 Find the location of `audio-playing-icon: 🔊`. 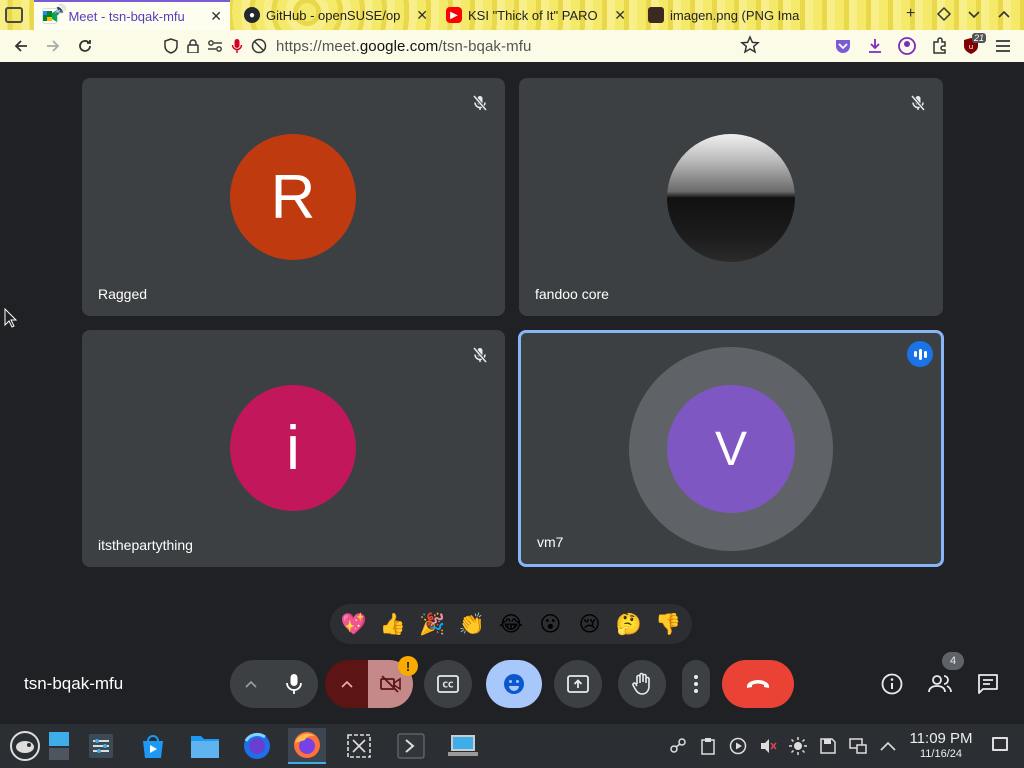

audio-playing-icon: 🔊 is located at coordinates (60, 10).